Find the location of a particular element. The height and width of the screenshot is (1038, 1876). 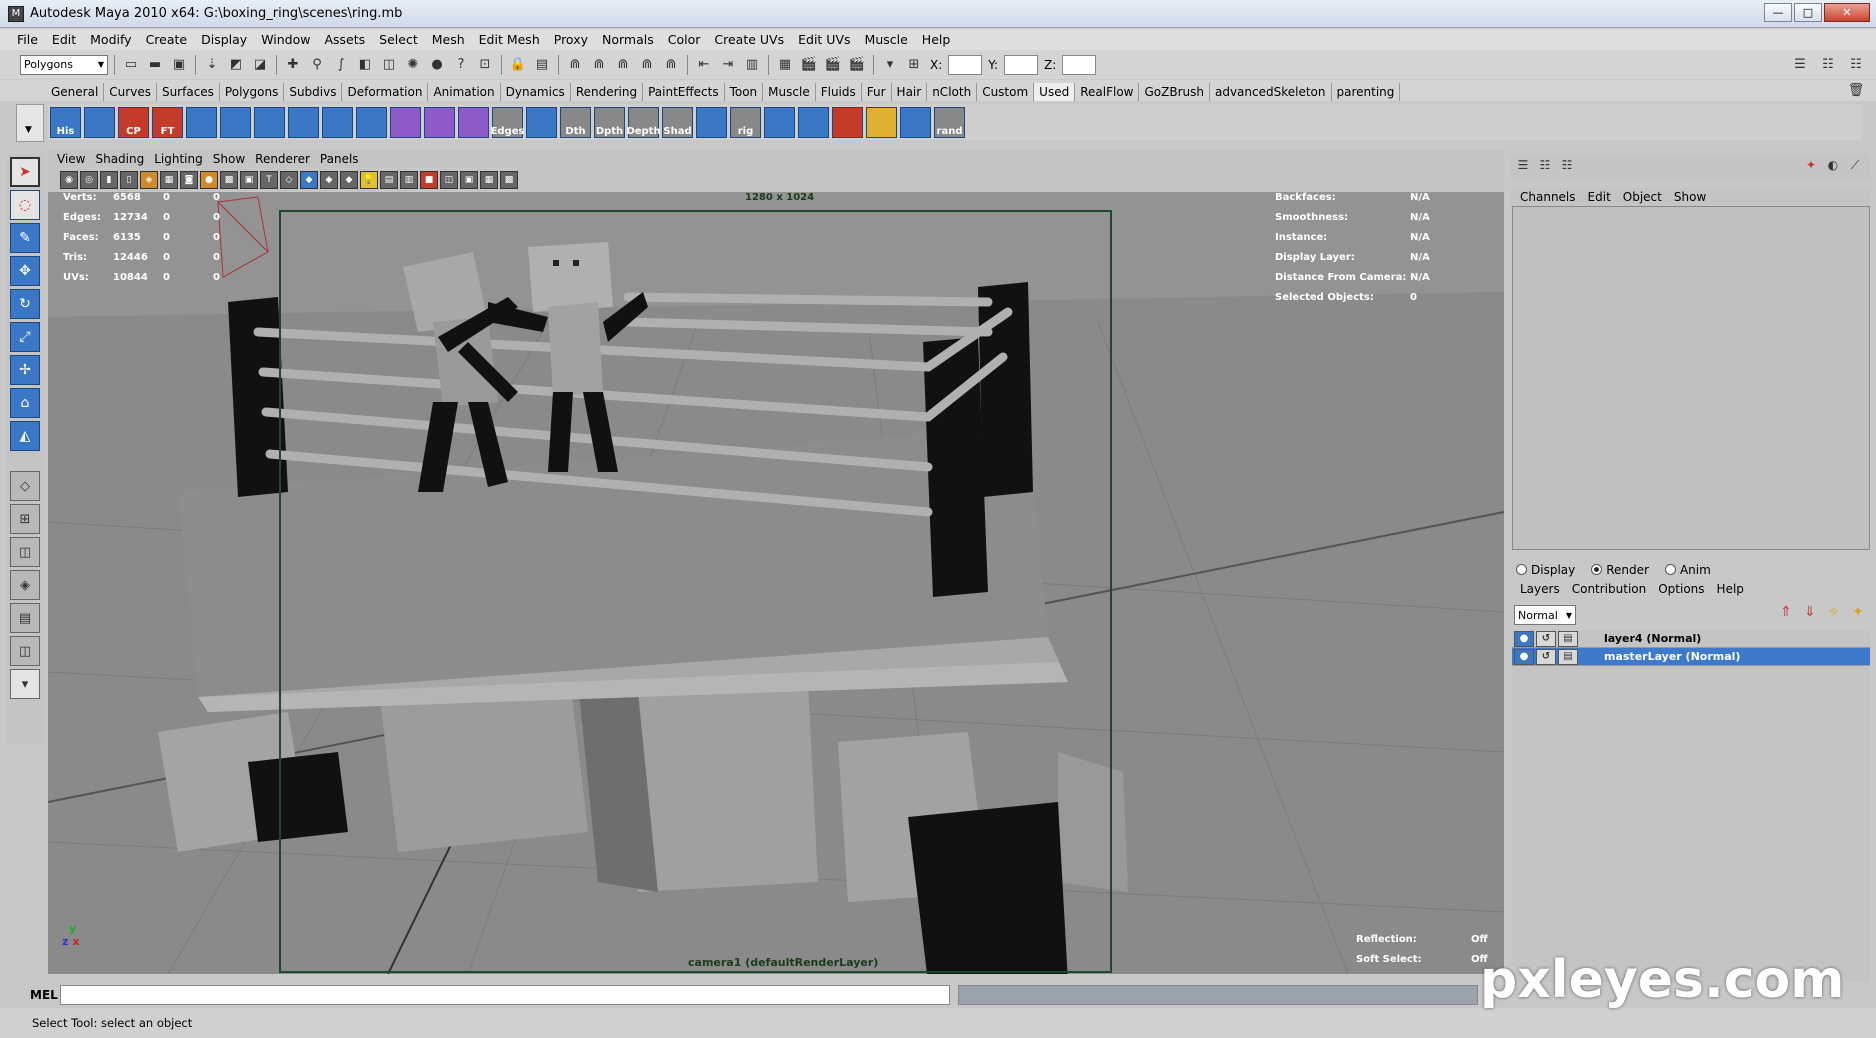

menu-set-dropdown: Polygons ▼ is located at coordinates (64, 64).